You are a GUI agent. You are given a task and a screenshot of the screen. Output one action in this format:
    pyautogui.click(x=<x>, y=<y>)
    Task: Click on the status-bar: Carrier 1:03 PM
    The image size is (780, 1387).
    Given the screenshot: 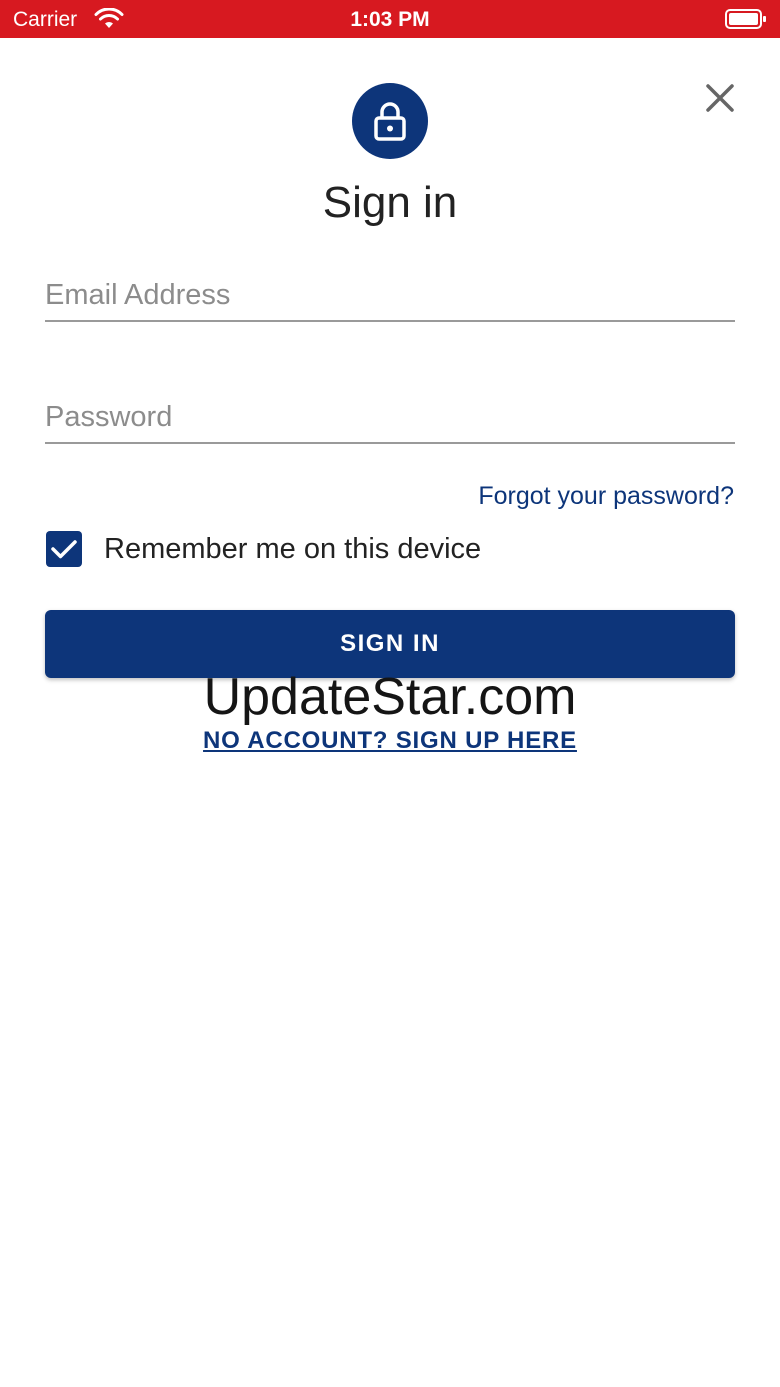 What is the action you would take?
    pyautogui.click(x=390, y=19)
    